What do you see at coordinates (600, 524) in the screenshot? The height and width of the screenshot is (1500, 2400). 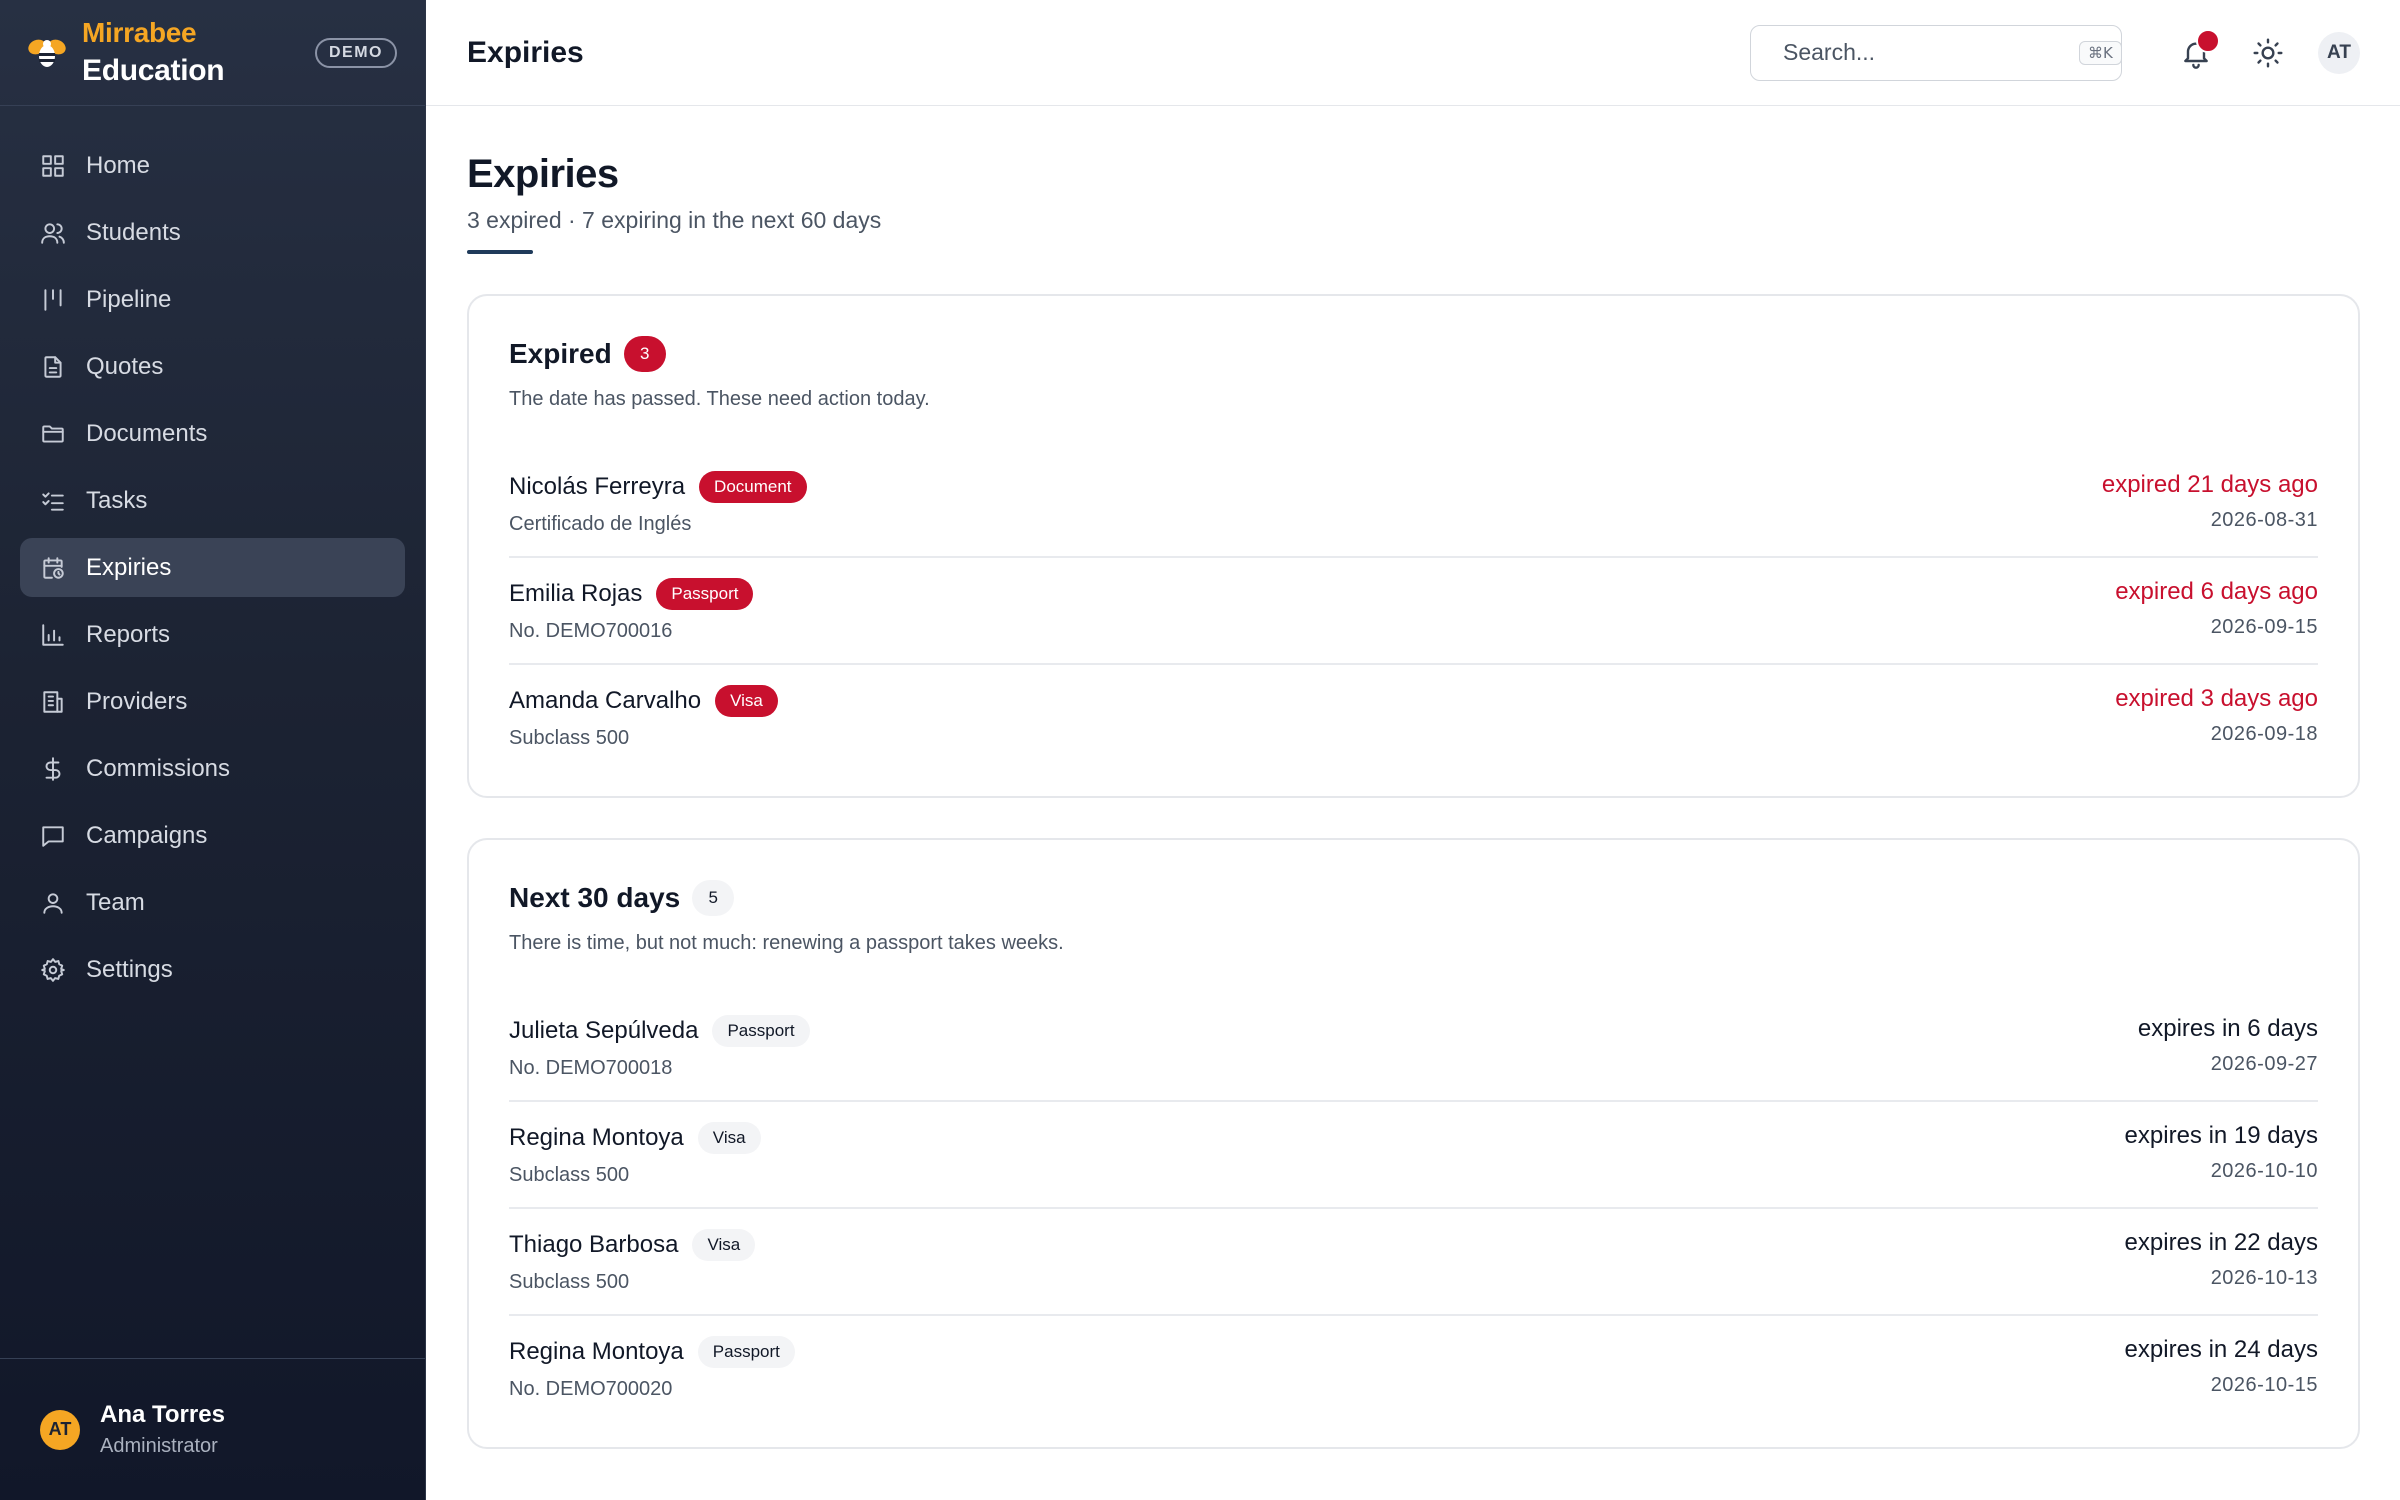 I see `doc-detail: Certificado de Inglés` at bounding box center [600, 524].